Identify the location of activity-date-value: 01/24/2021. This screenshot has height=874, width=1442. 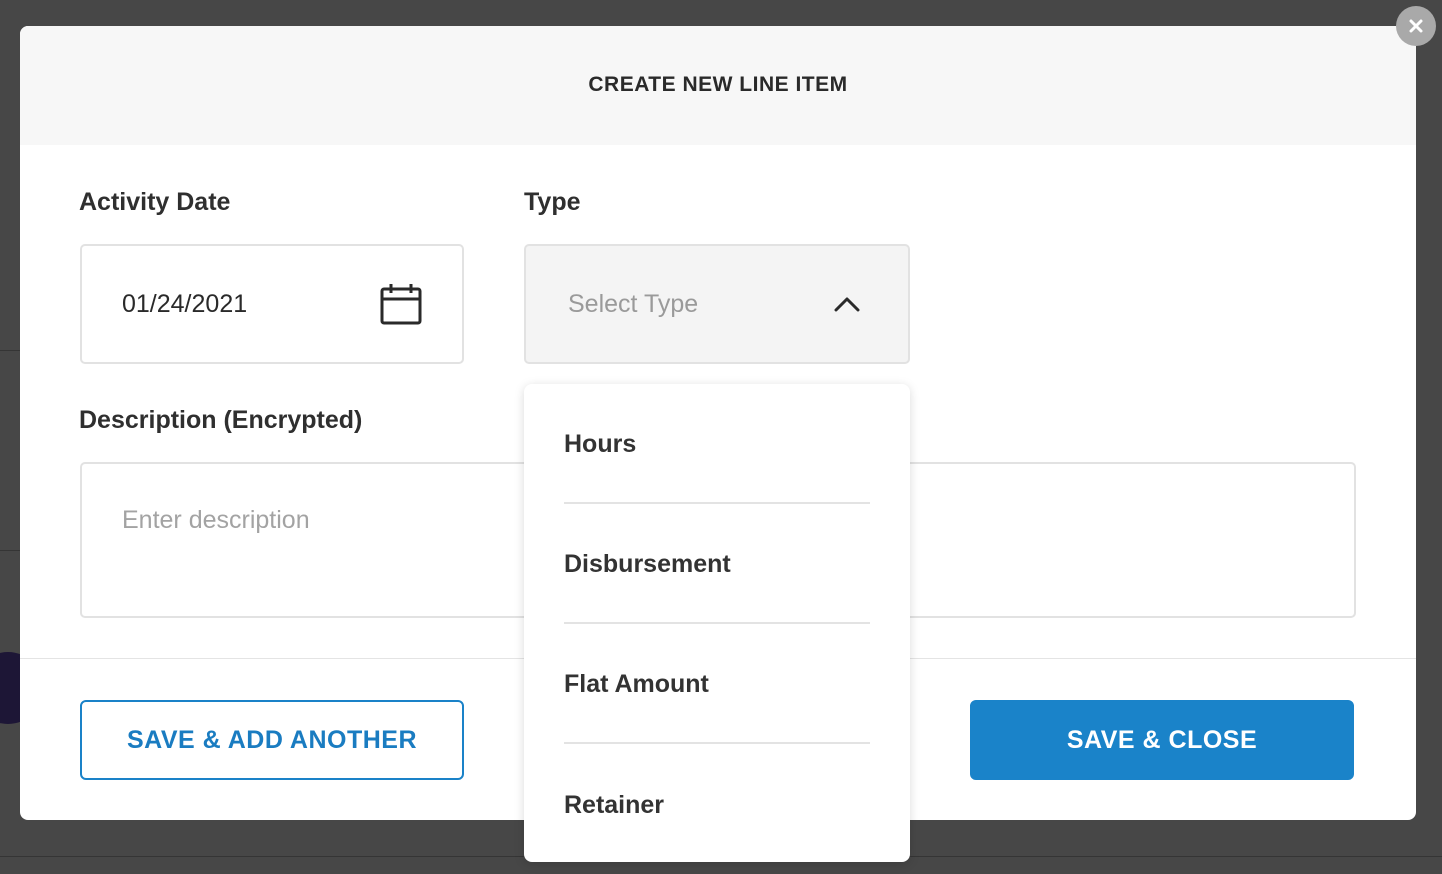
(185, 303).